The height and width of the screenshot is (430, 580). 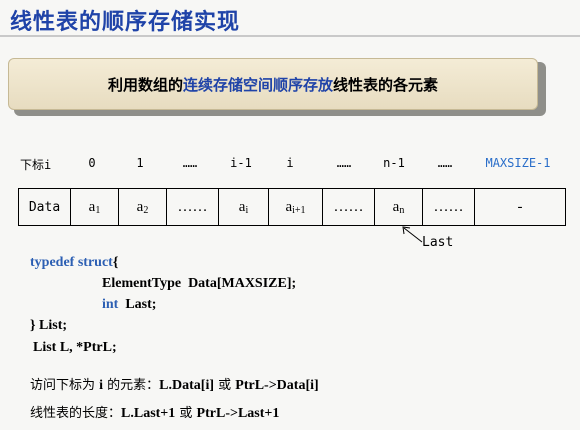 I want to click on brace-open: {, so click(x=115, y=262).